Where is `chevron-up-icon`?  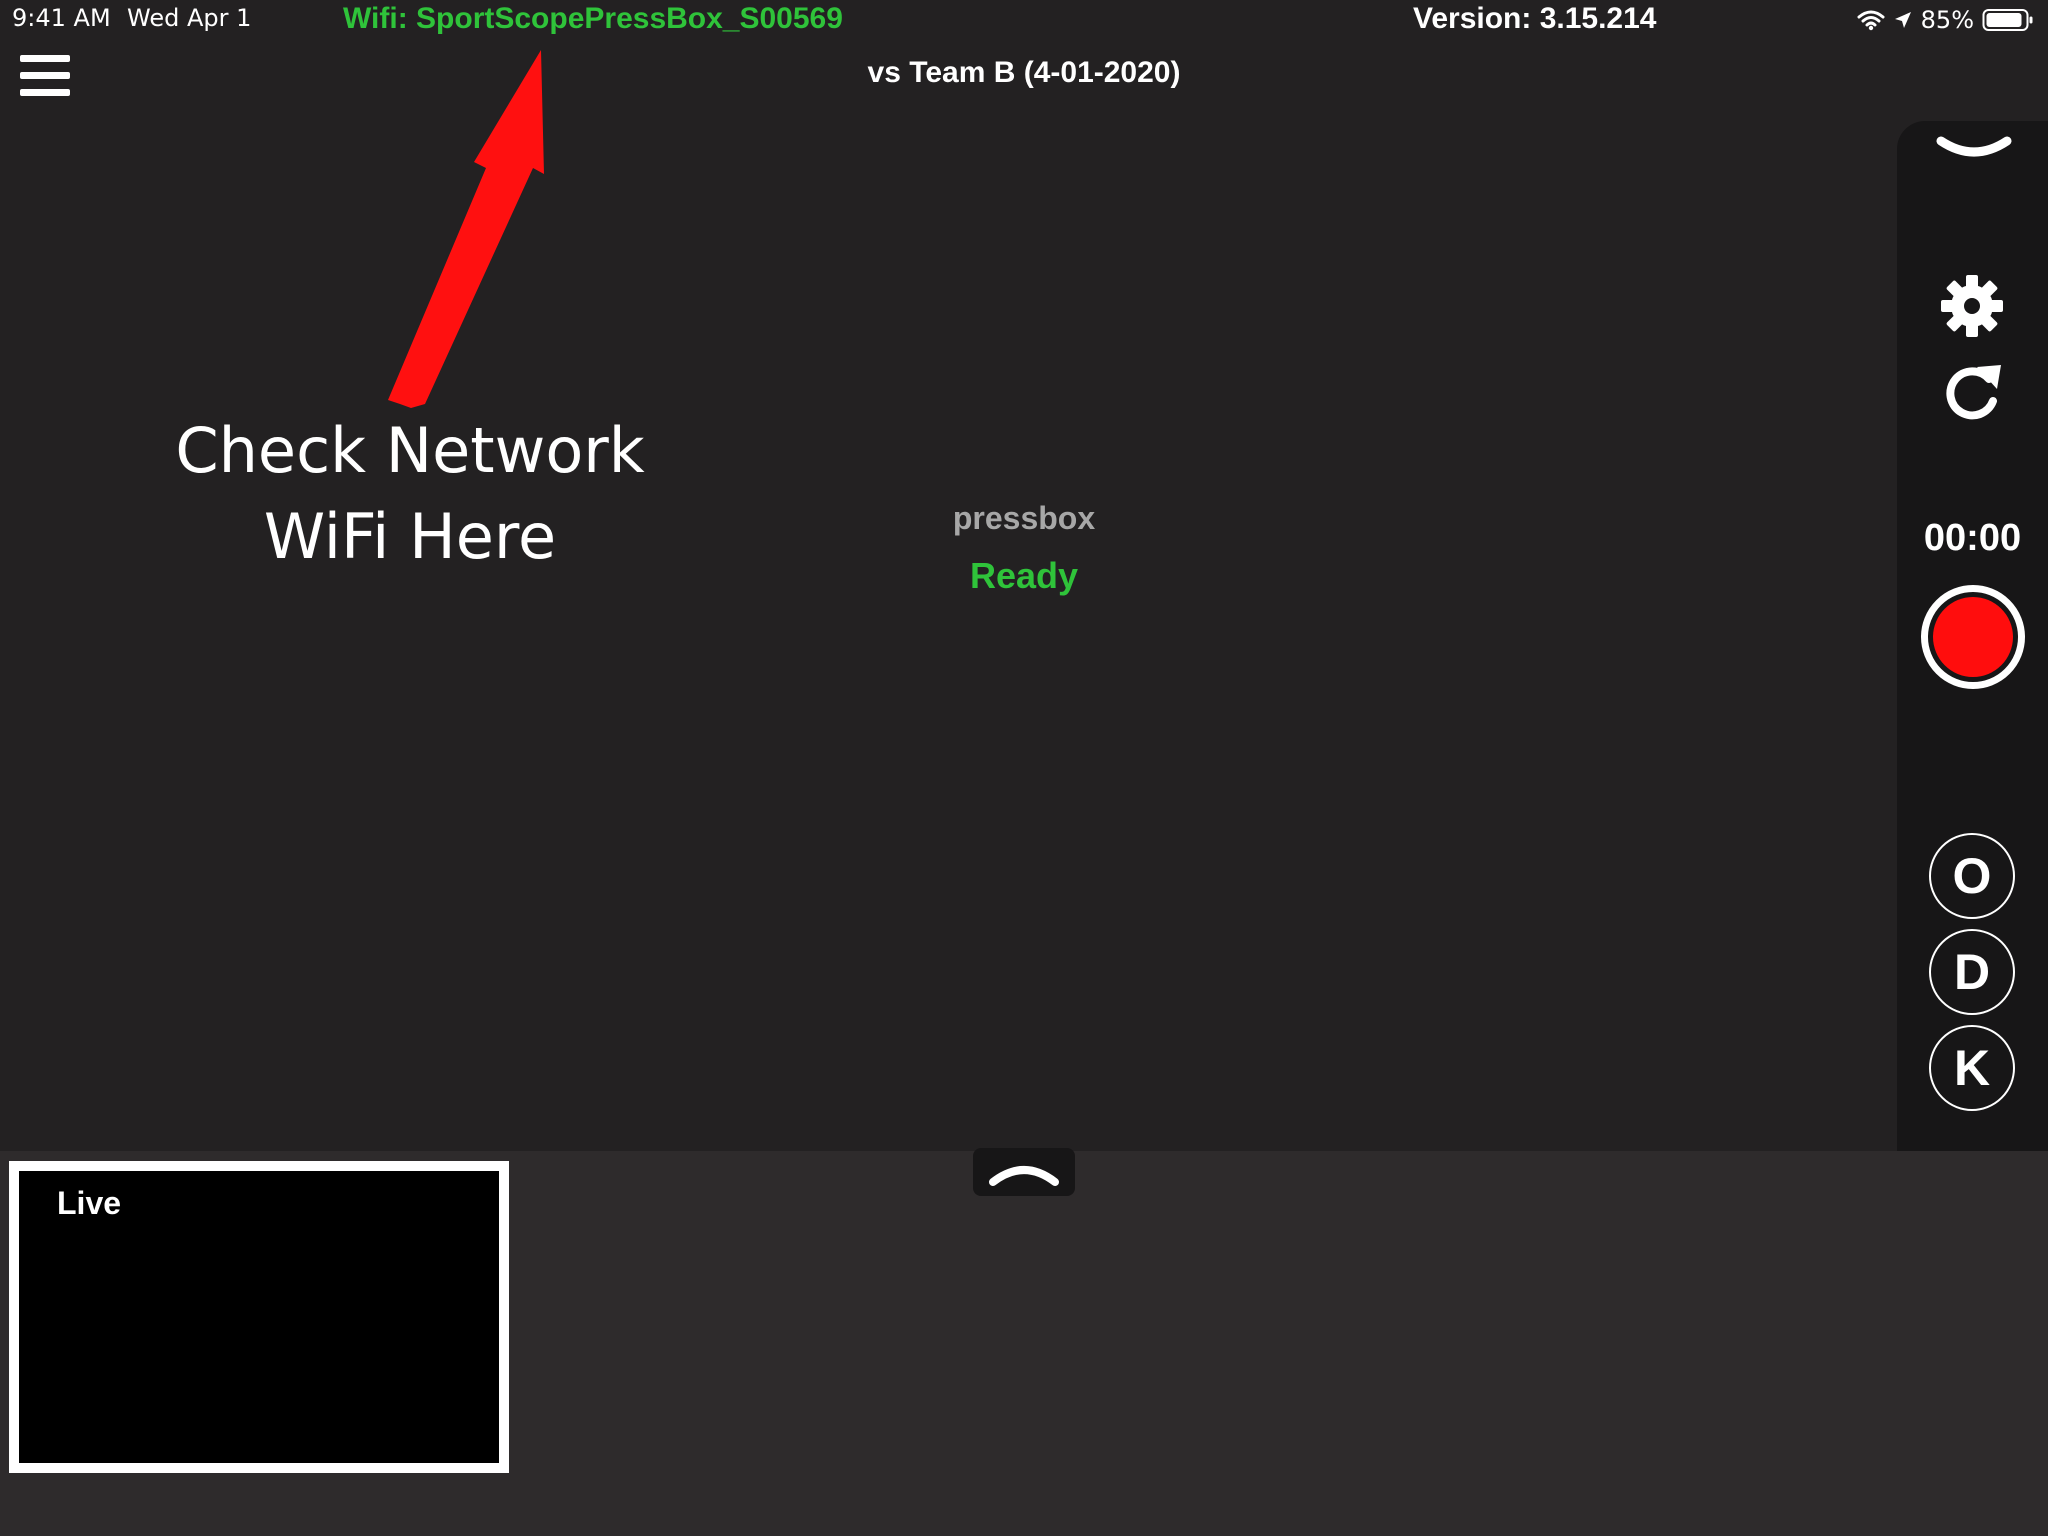 chevron-up-icon is located at coordinates (1024, 1176).